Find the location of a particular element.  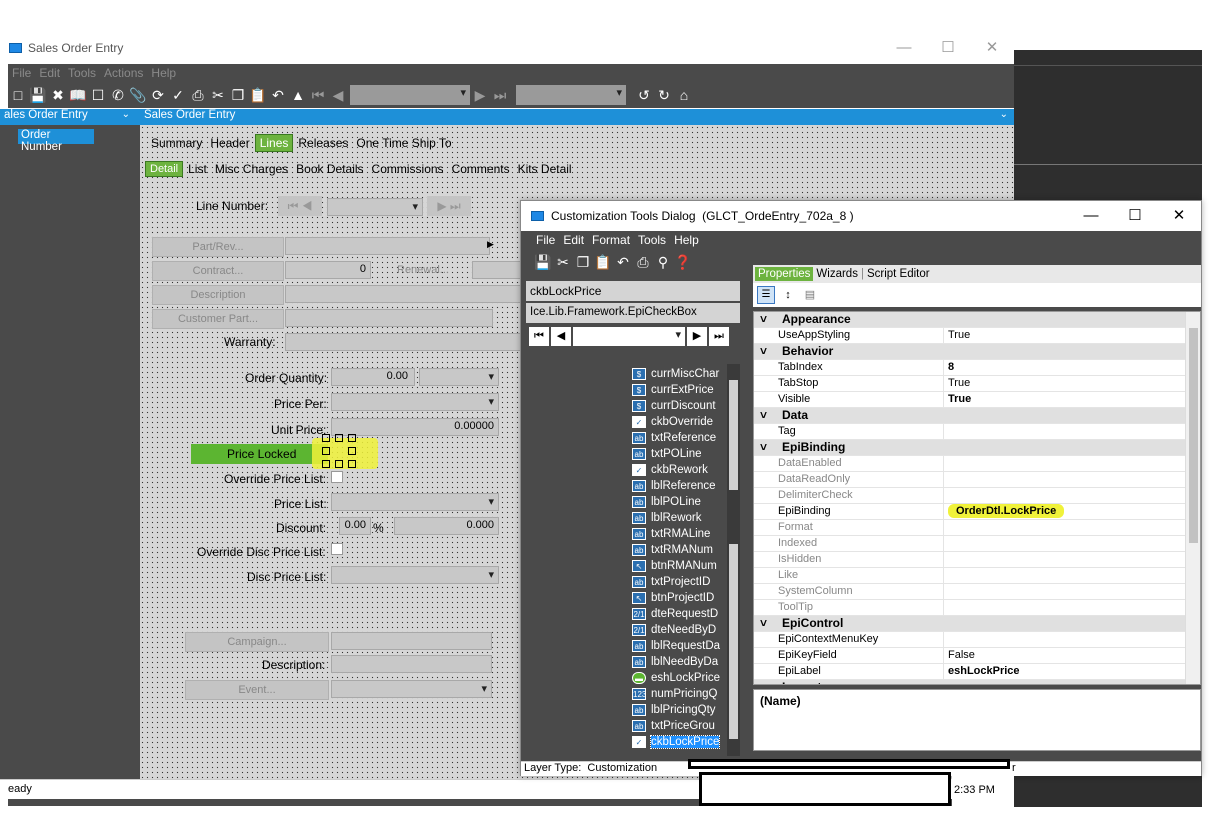

close-button: ✕ is located at coordinates (992, 48).